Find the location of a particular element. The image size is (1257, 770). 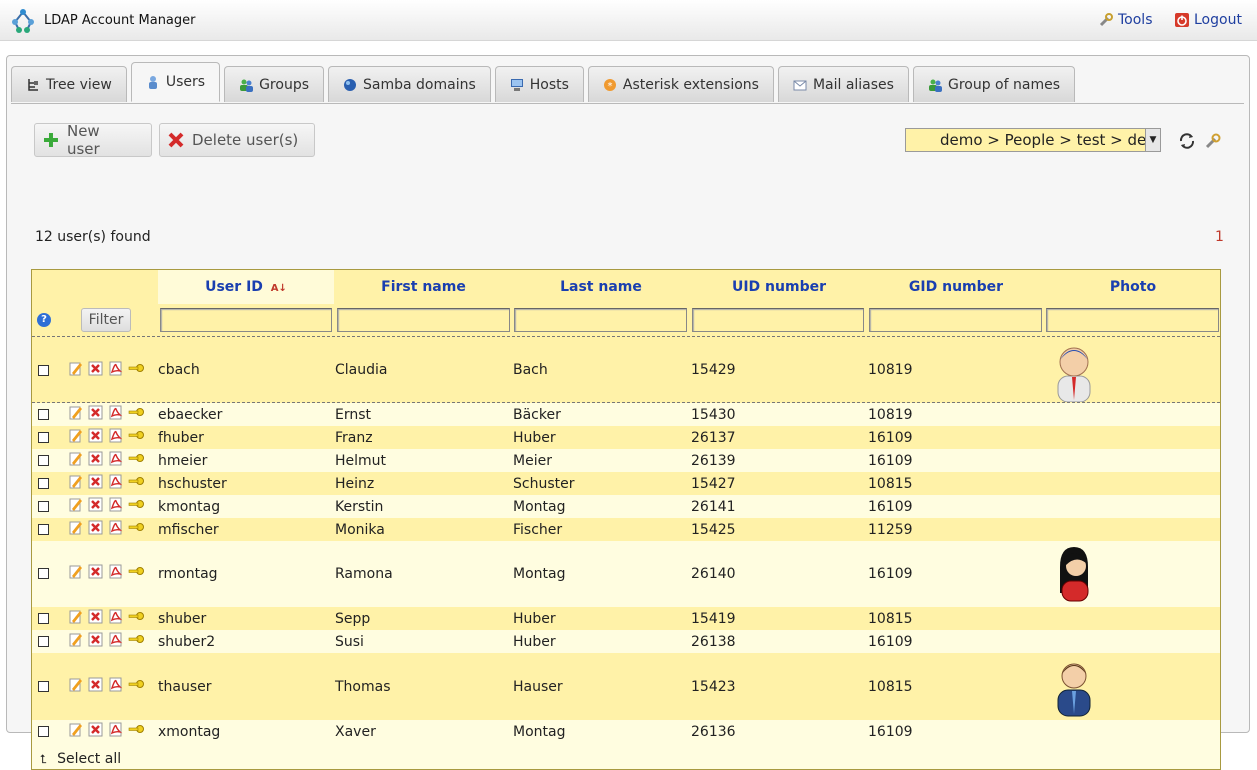

tab-hosts: Hosts is located at coordinates (539, 84).